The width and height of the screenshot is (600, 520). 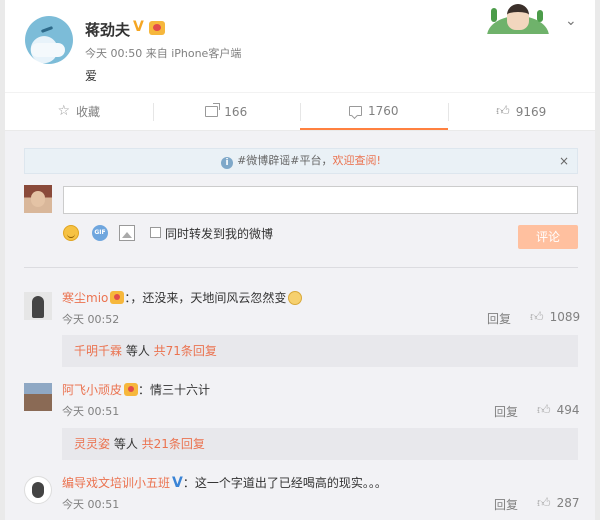 What do you see at coordinates (38, 199) in the screenshot?
I see `my-avatar` at bounding box center [38, 199].